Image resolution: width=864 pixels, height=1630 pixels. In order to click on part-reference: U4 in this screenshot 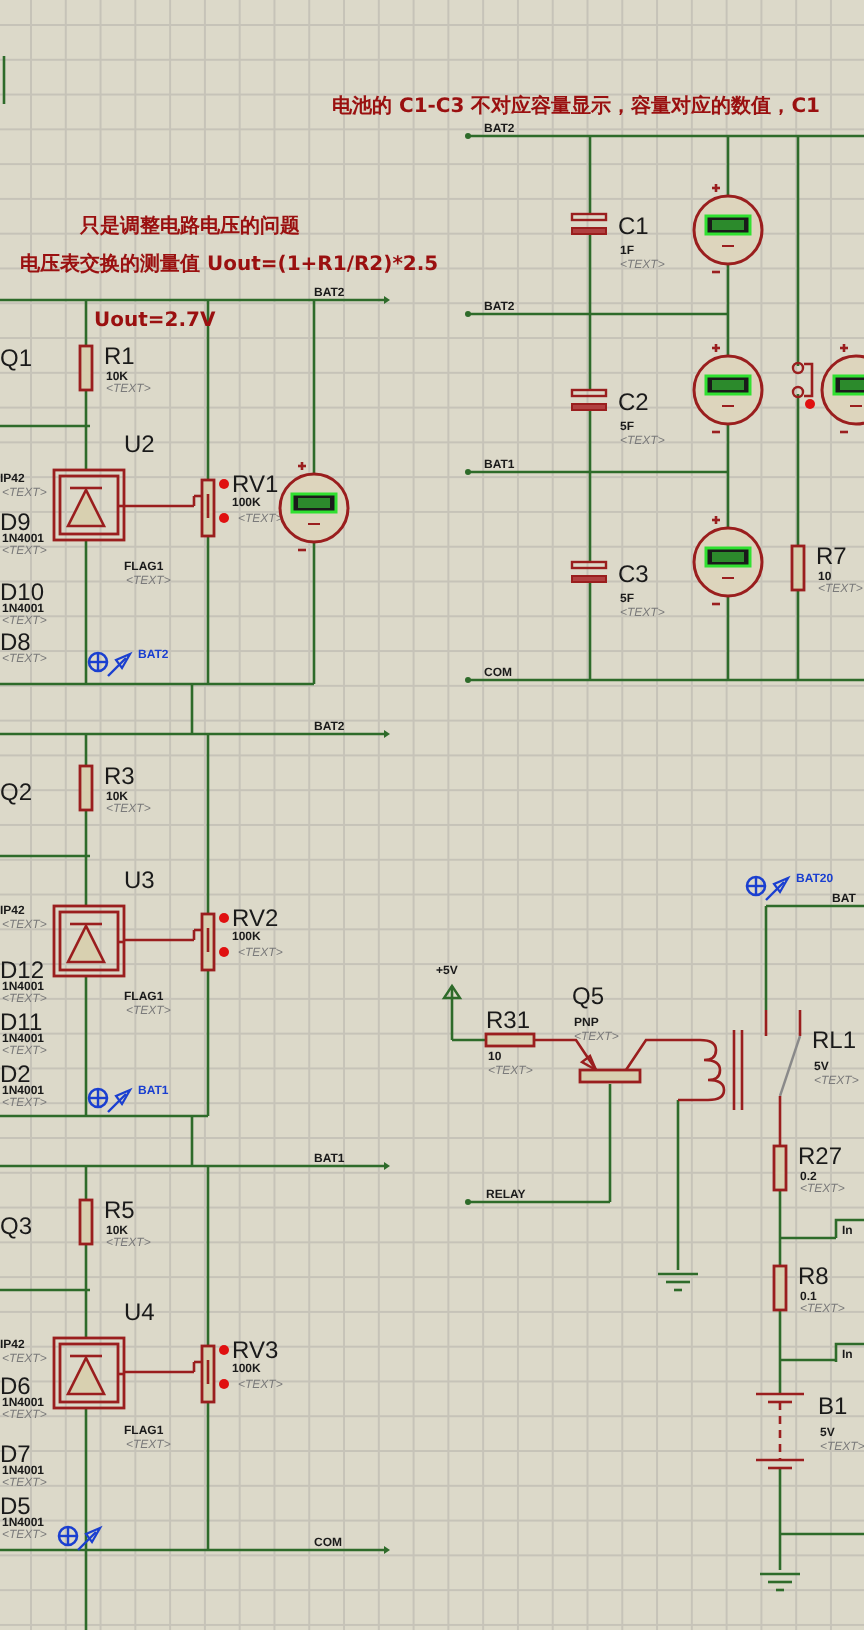, I will do `click(139, 1312)`.